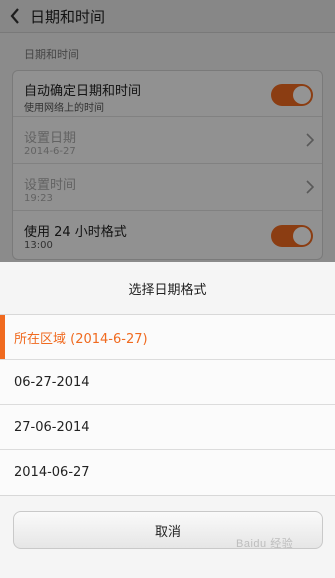 The height and width of the screenshot is (578, 335). Describe the element at coordinates (167, 290) in the screenshot. I see `dialog-title: 选择日期格式` at that location.